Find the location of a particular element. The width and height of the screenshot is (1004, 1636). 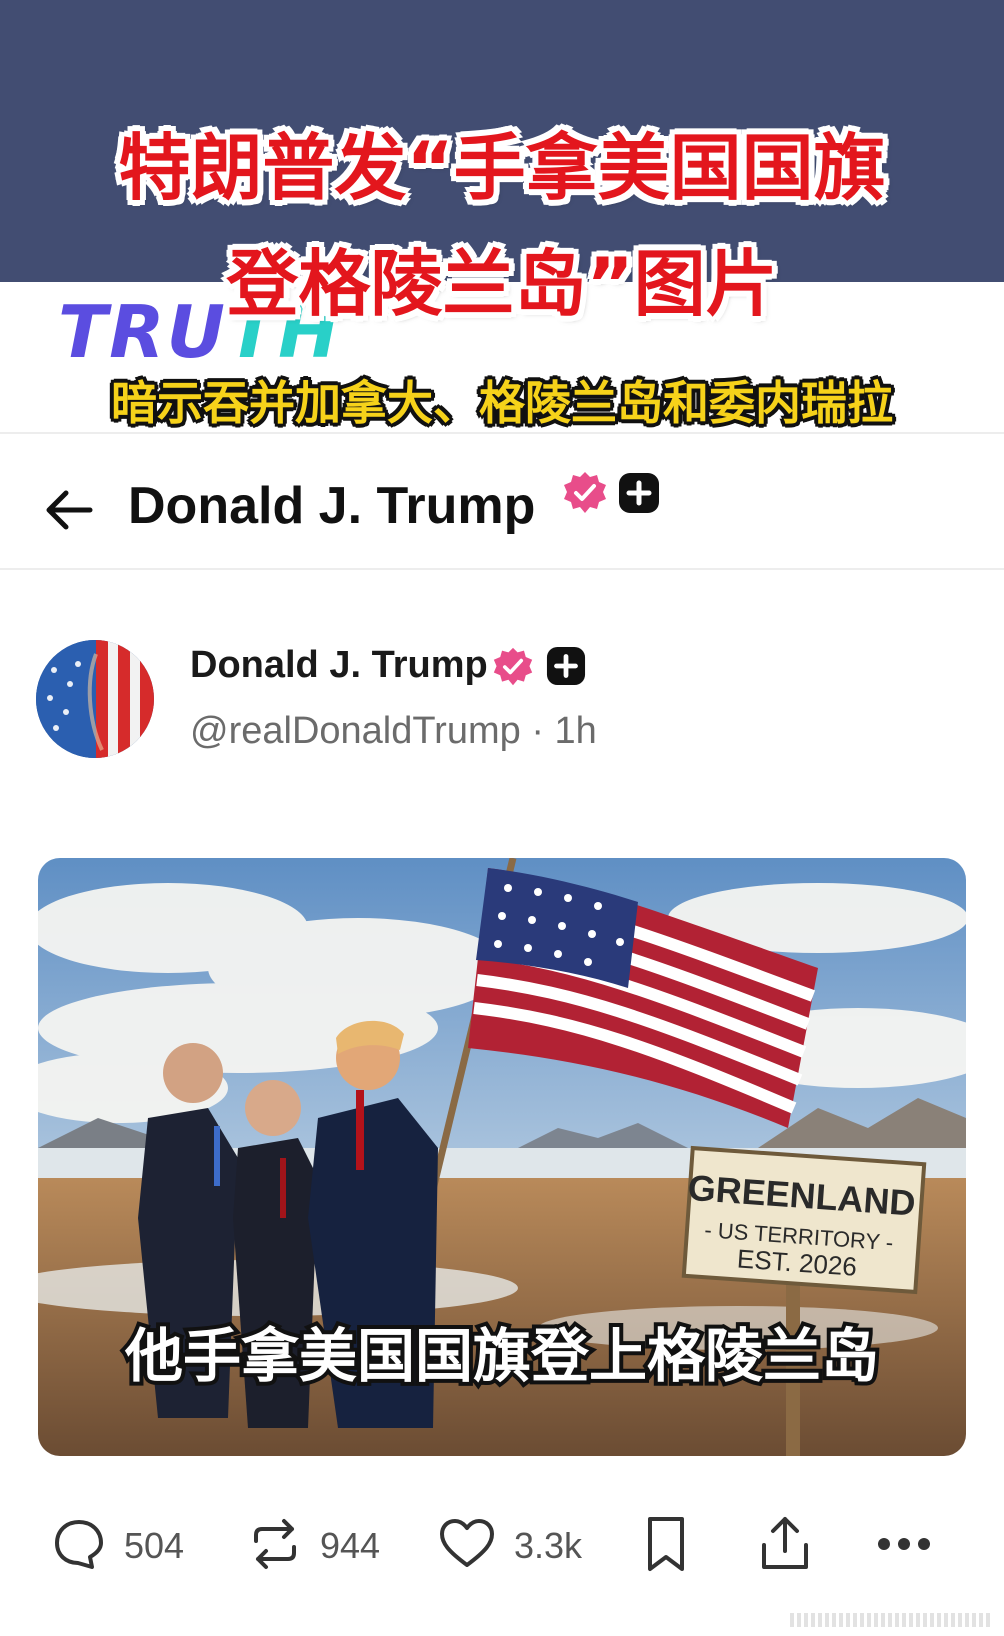

repost-count: 944 is located at coordinates (350, 1545).